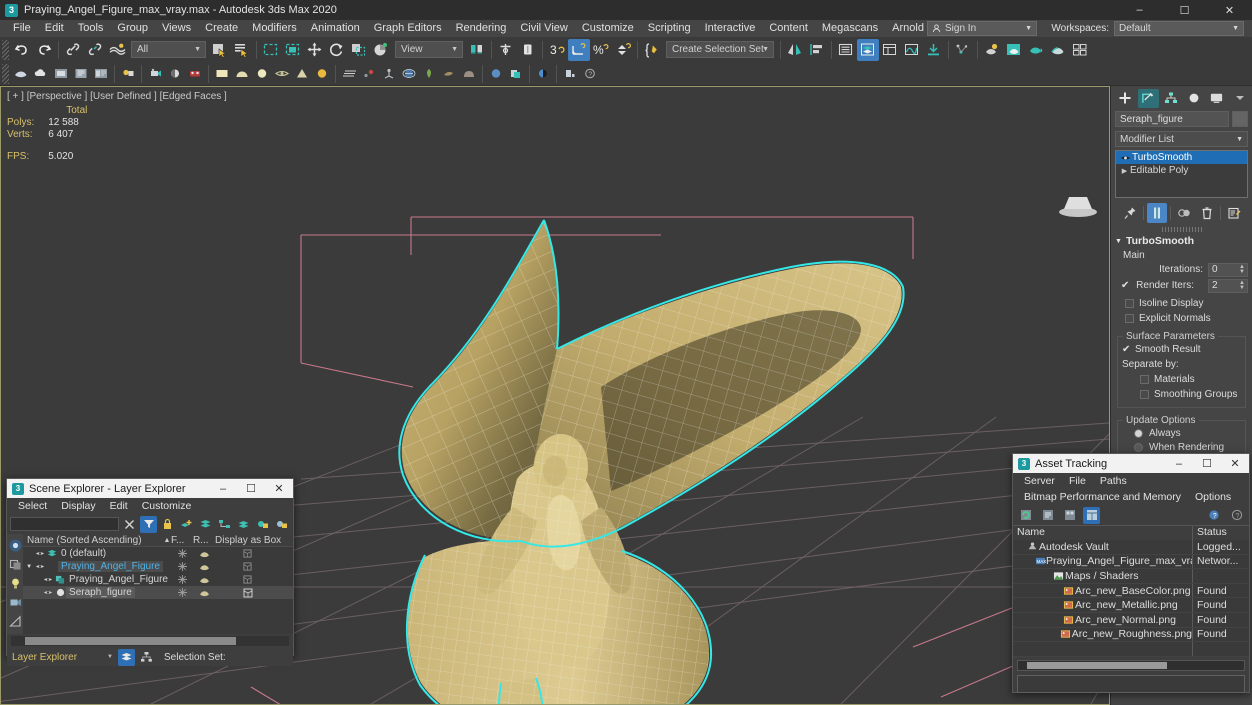 The image size is (1252, 705). I want to click on cone-mat-button, so click(302, 74).